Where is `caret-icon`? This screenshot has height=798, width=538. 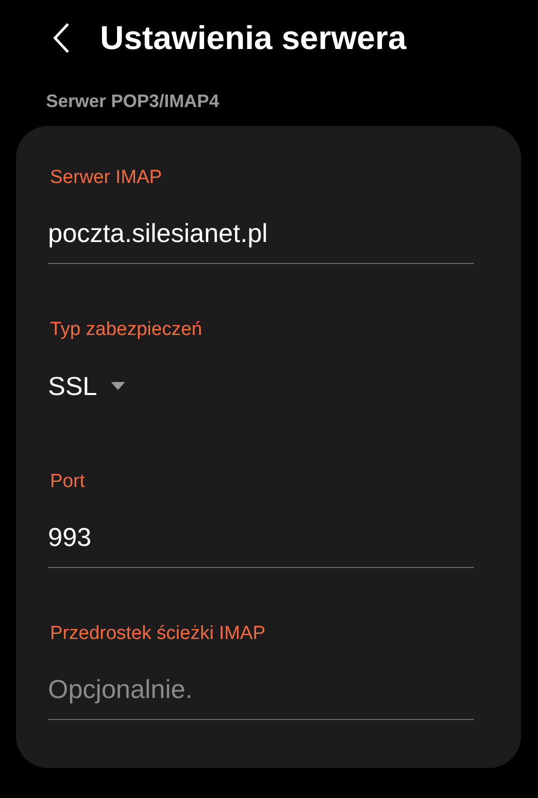
caret-icon is located at coordinates (118, 386).